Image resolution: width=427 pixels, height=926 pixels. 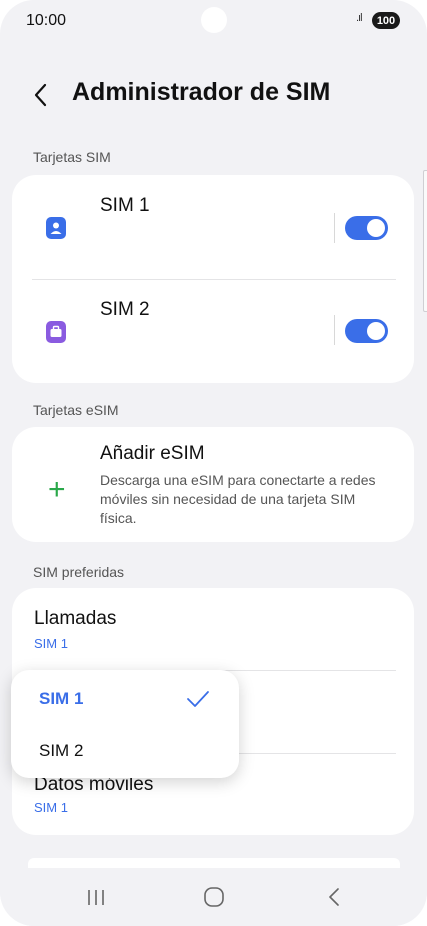 What do you see at coordinates (51, 643) in the screenshot?
I see `calls-value: SIM 1` at bounding box center [51, 643].